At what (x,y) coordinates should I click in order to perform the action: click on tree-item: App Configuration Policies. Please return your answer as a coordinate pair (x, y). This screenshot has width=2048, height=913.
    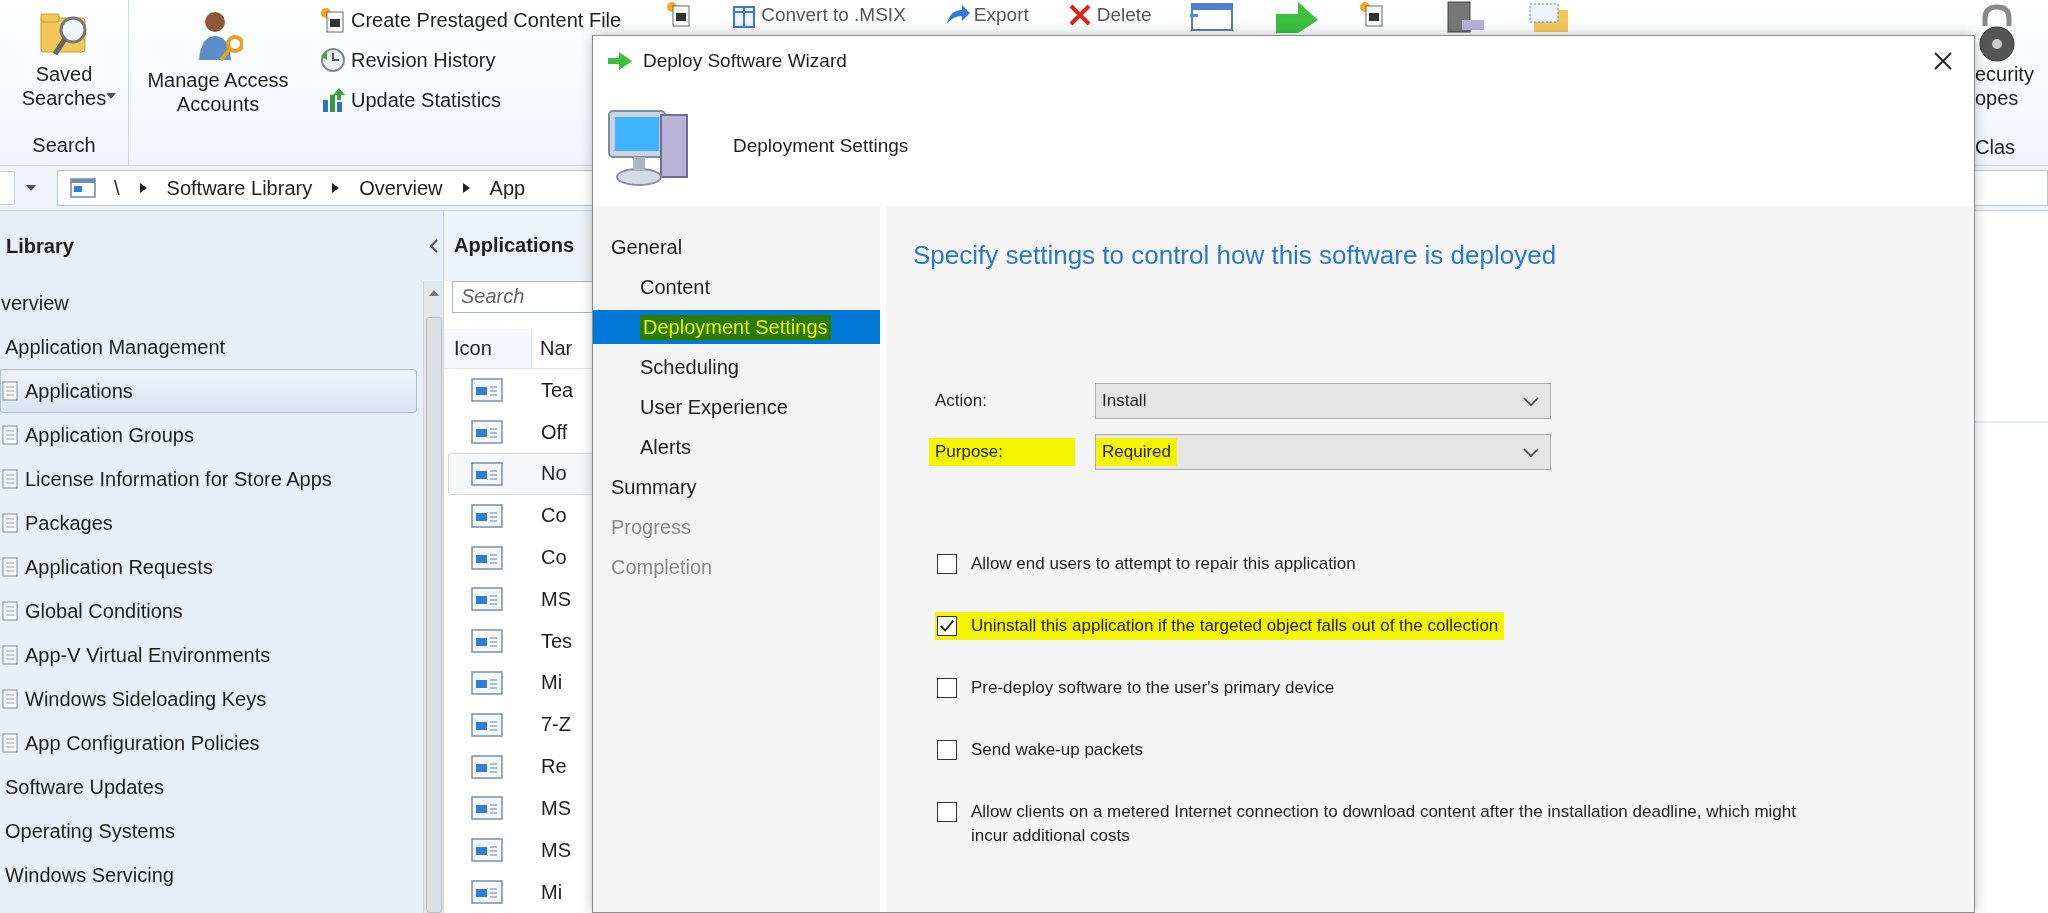
    Looking at the image, I should click on (208, 743).